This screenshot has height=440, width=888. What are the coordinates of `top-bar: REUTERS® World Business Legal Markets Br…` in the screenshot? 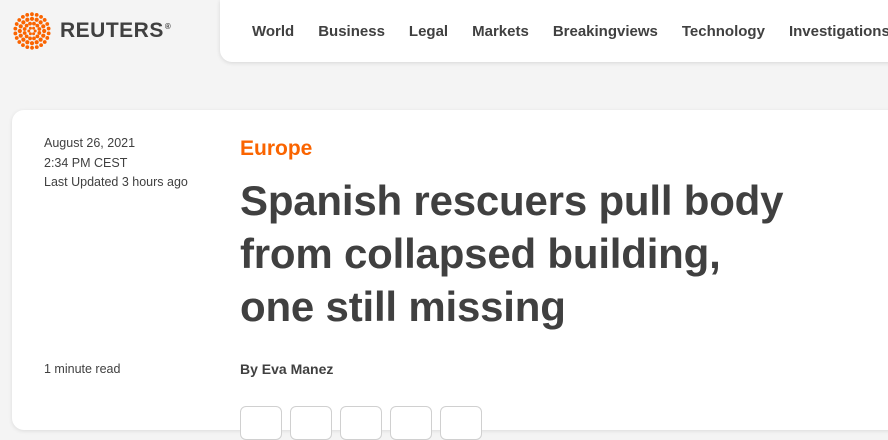 It's located at (444, 31).